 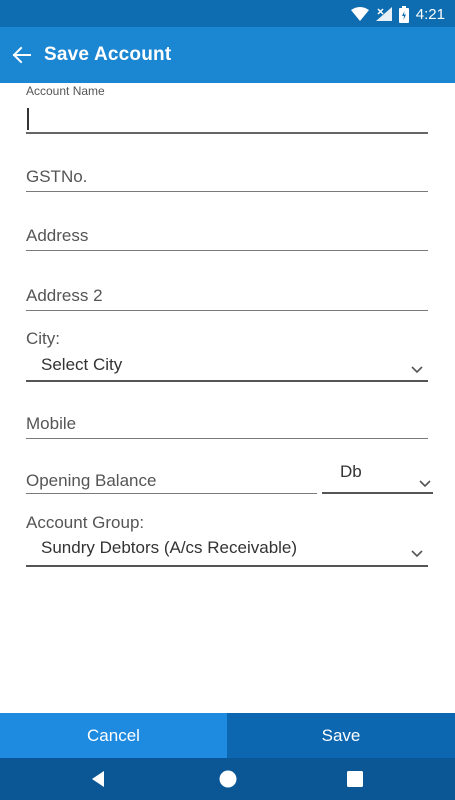 What do you see at coordinates (91, 480) in the screenshot?
I see `opening-balance-placeholder: Opening Balance` at bounding box center [91, 480].